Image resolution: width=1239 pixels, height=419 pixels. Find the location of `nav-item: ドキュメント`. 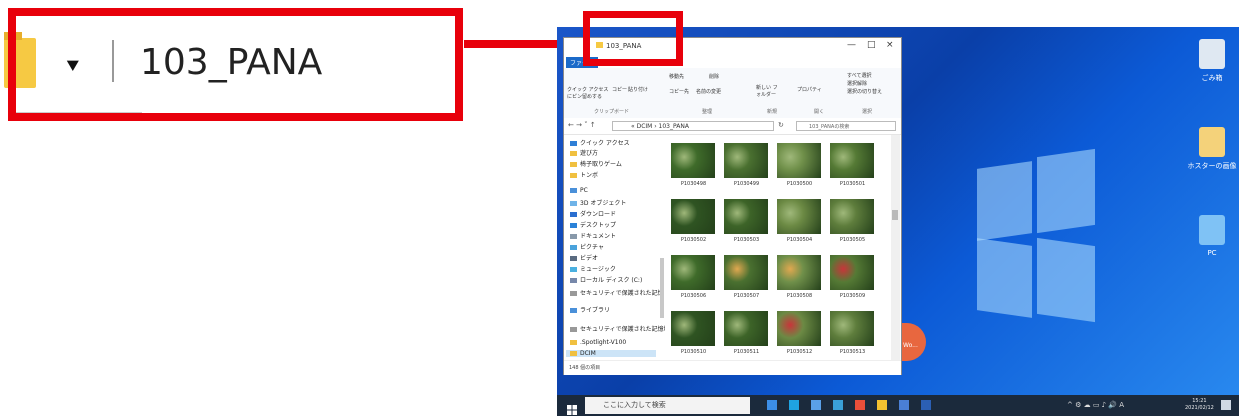

nav-item: ドキュメント is located at coordinates (593, 235).